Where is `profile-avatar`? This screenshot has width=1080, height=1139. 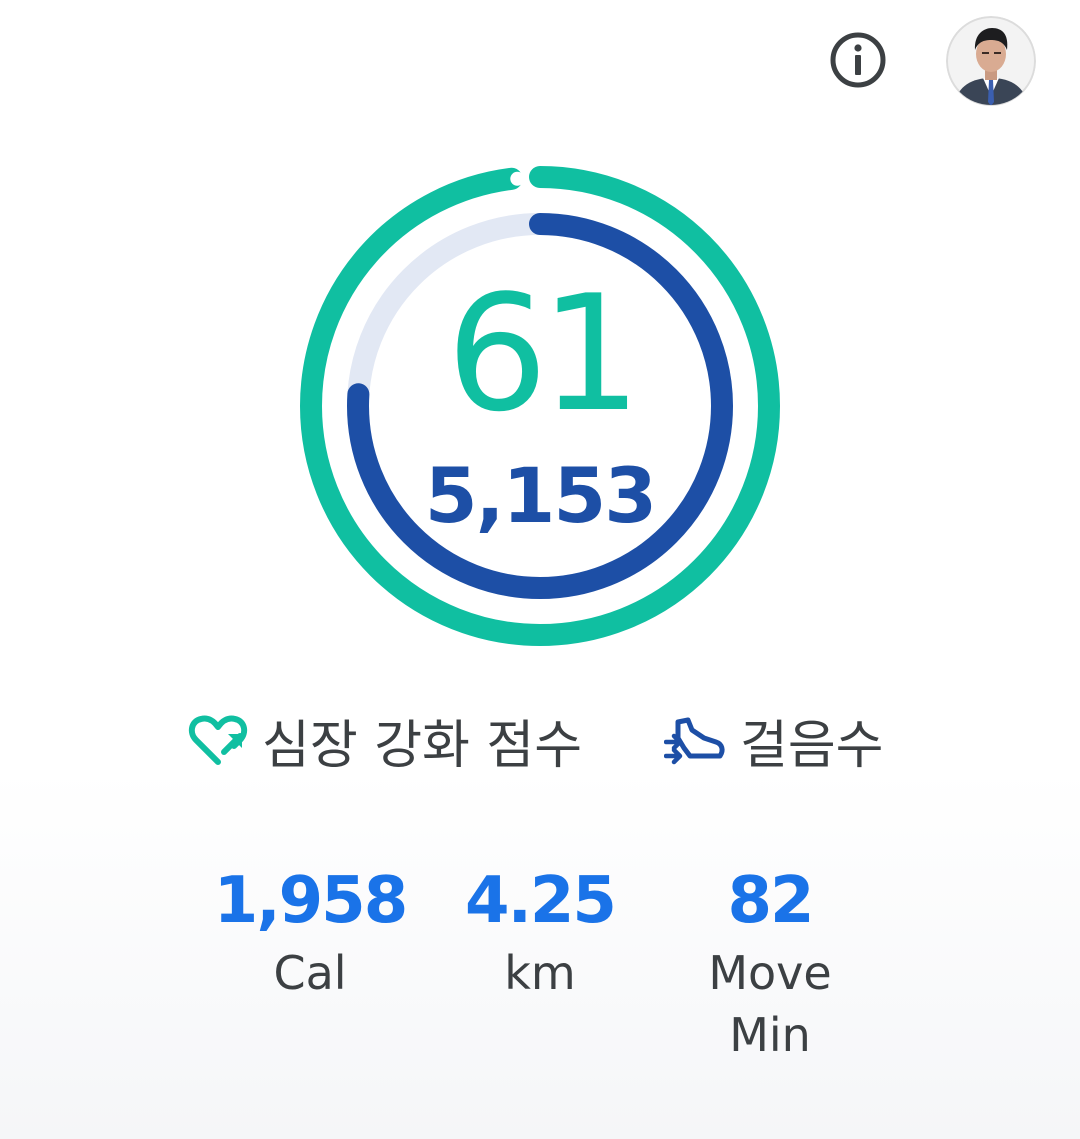 profile-avatar is located at coordinates (991, 61).